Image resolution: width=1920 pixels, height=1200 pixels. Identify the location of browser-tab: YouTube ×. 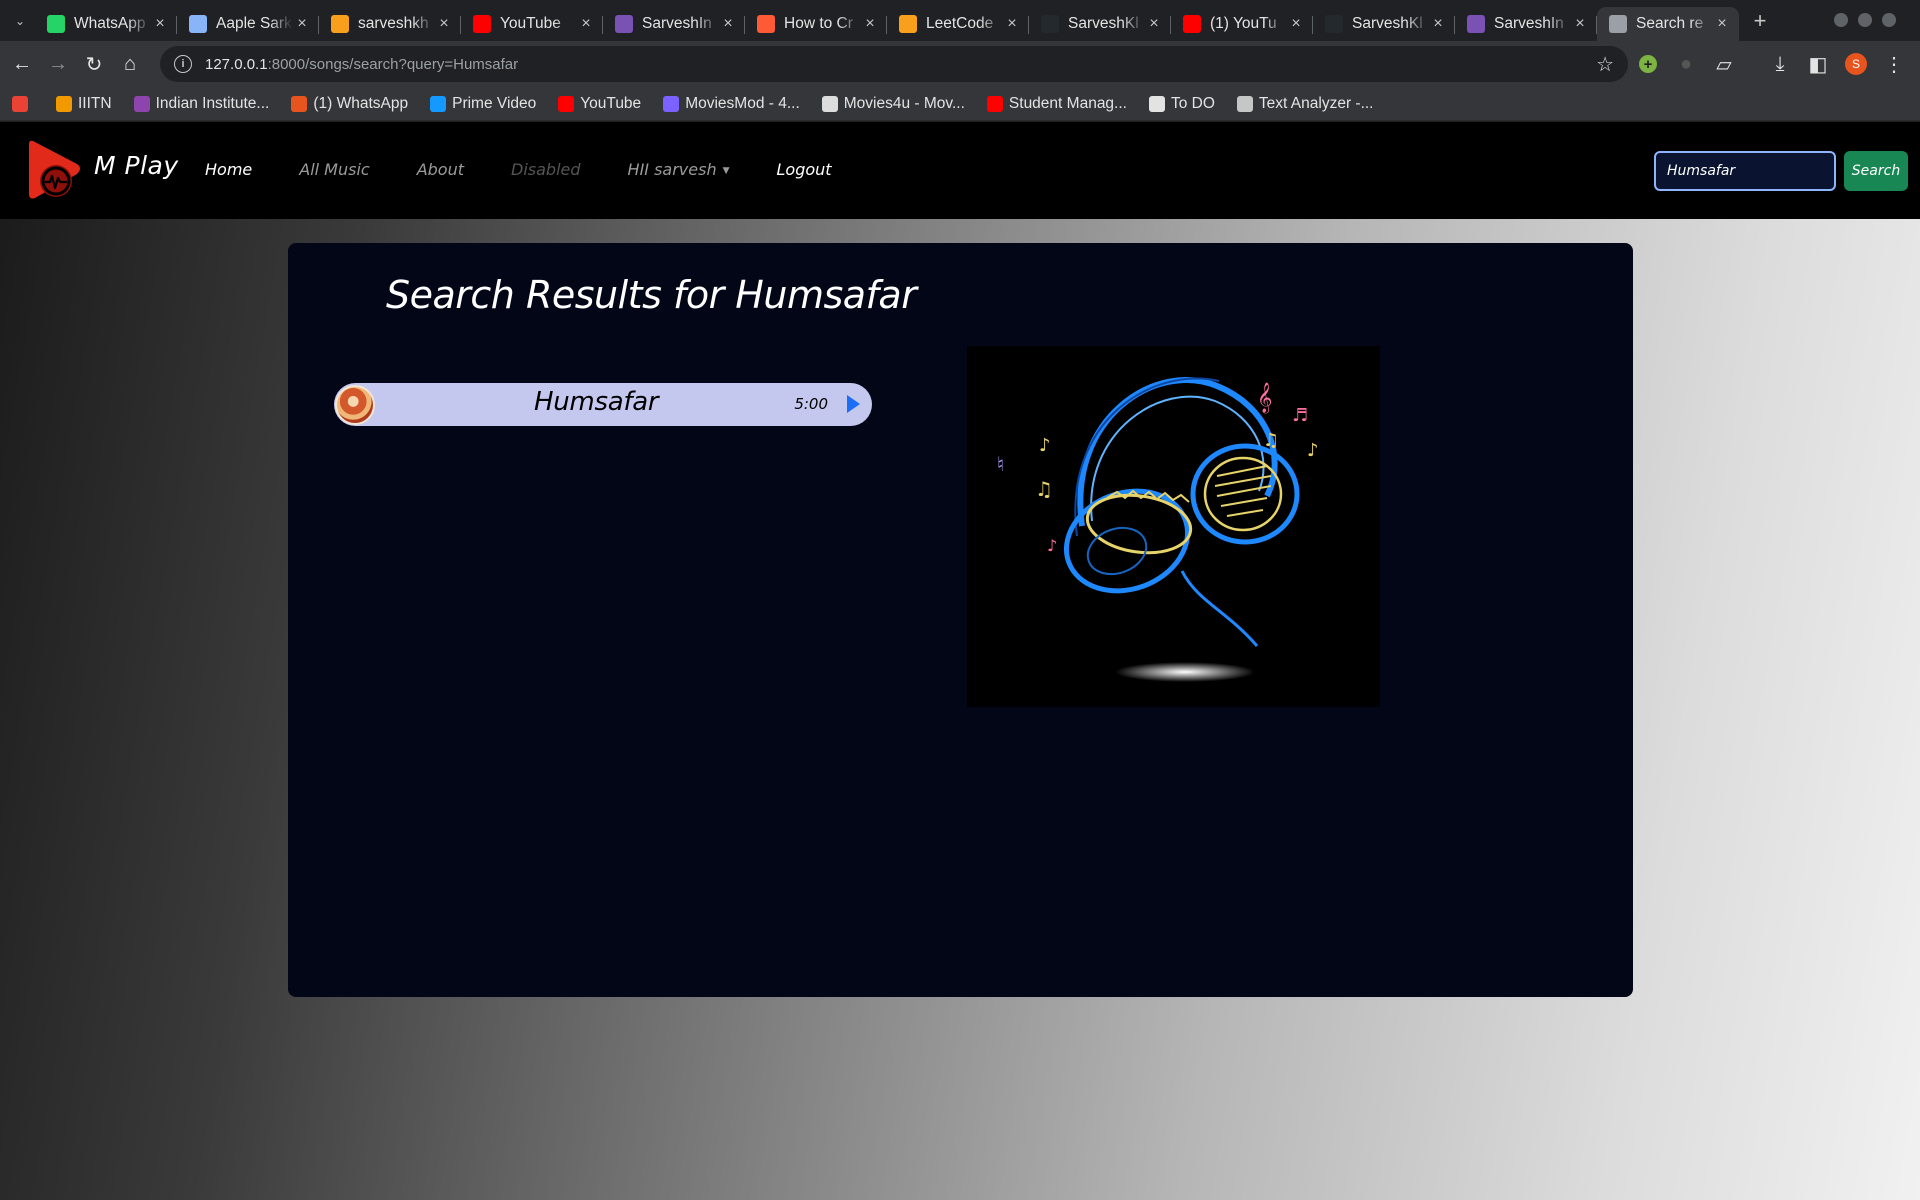
(532, 24).